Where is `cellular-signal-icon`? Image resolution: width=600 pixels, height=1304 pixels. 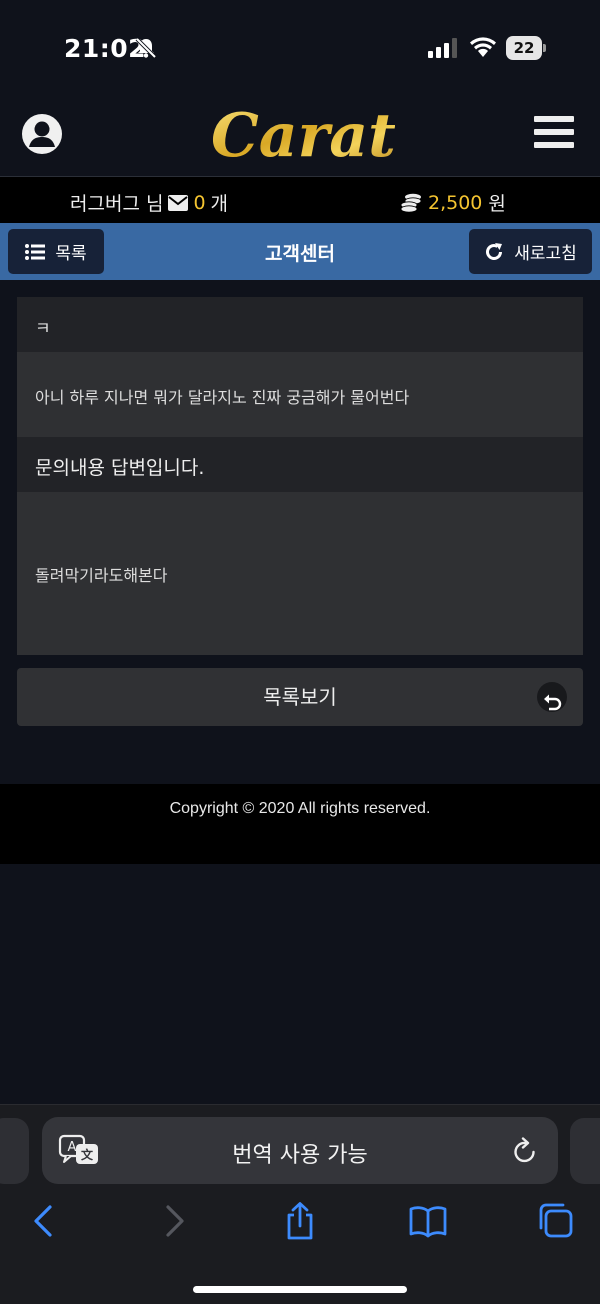 cellular-signal-icon is located at coordinates (442, 48).